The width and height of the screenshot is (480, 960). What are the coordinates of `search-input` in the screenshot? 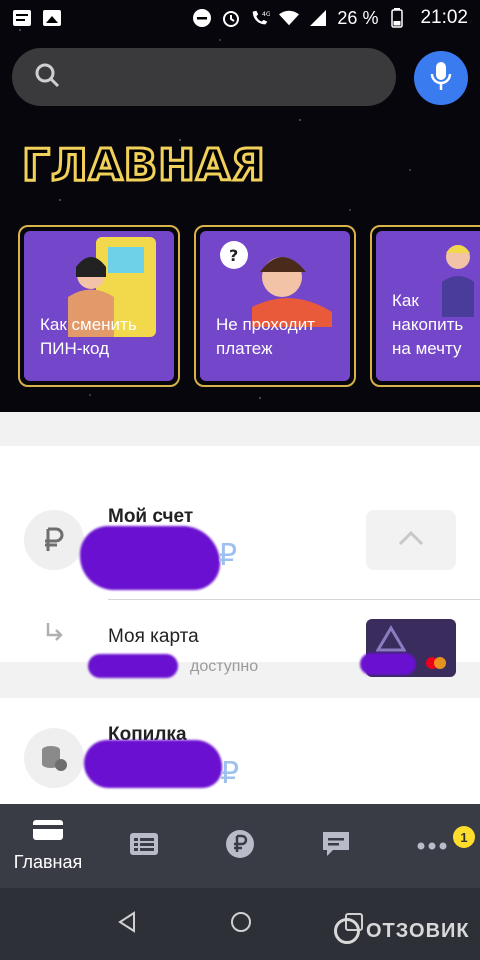 It's located at (222, 77).